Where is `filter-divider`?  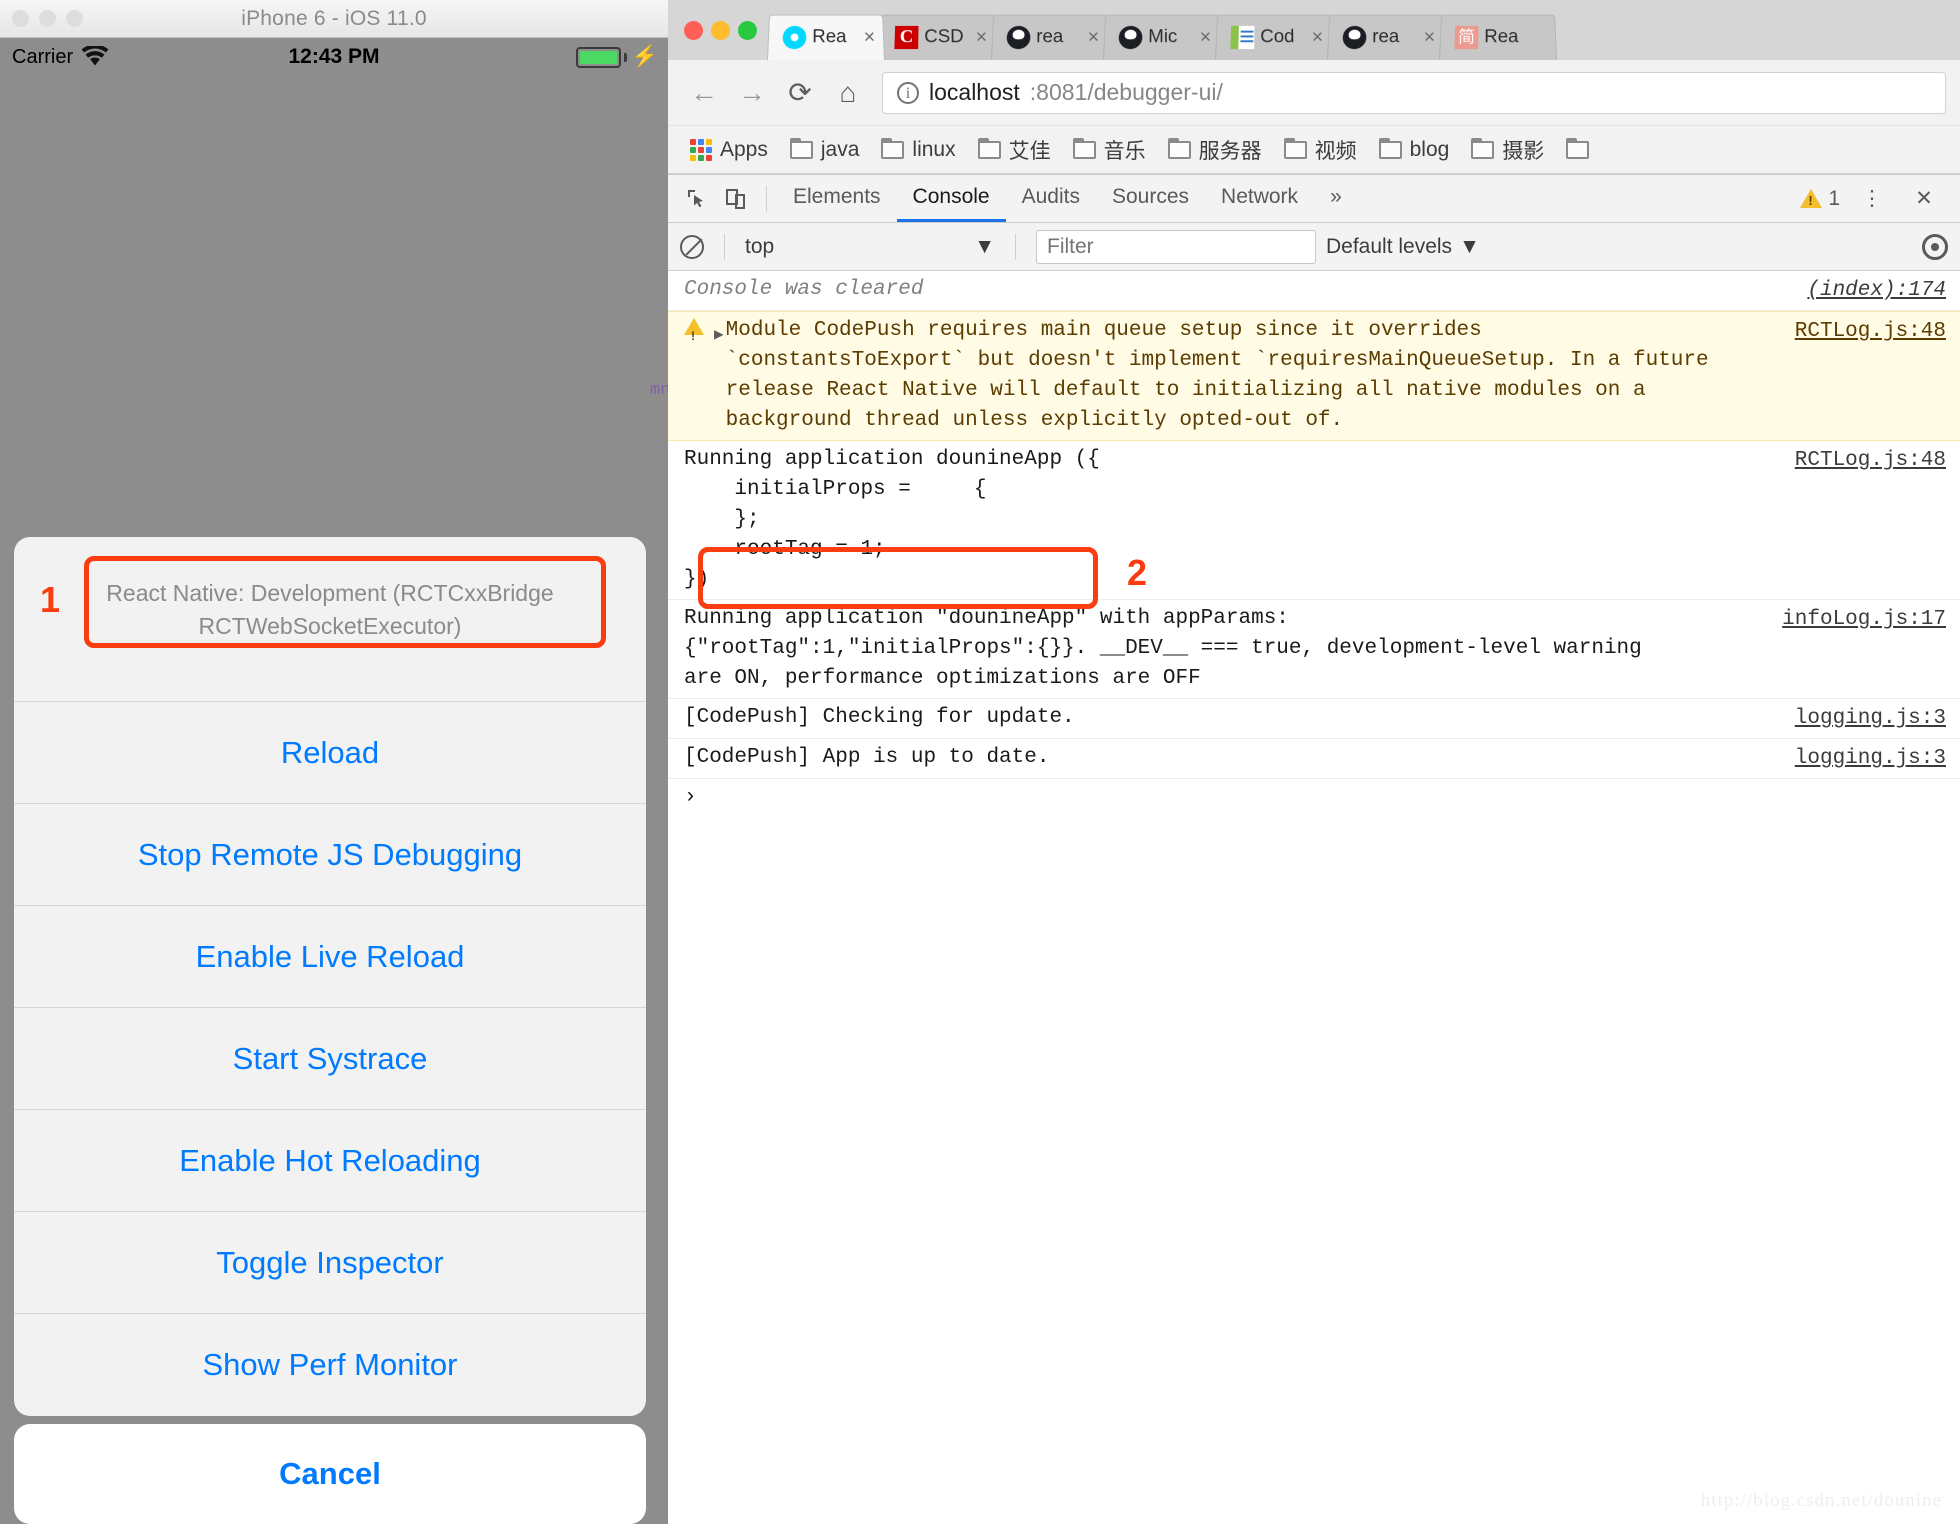
filter-divider is located at coordinates (724, 246).